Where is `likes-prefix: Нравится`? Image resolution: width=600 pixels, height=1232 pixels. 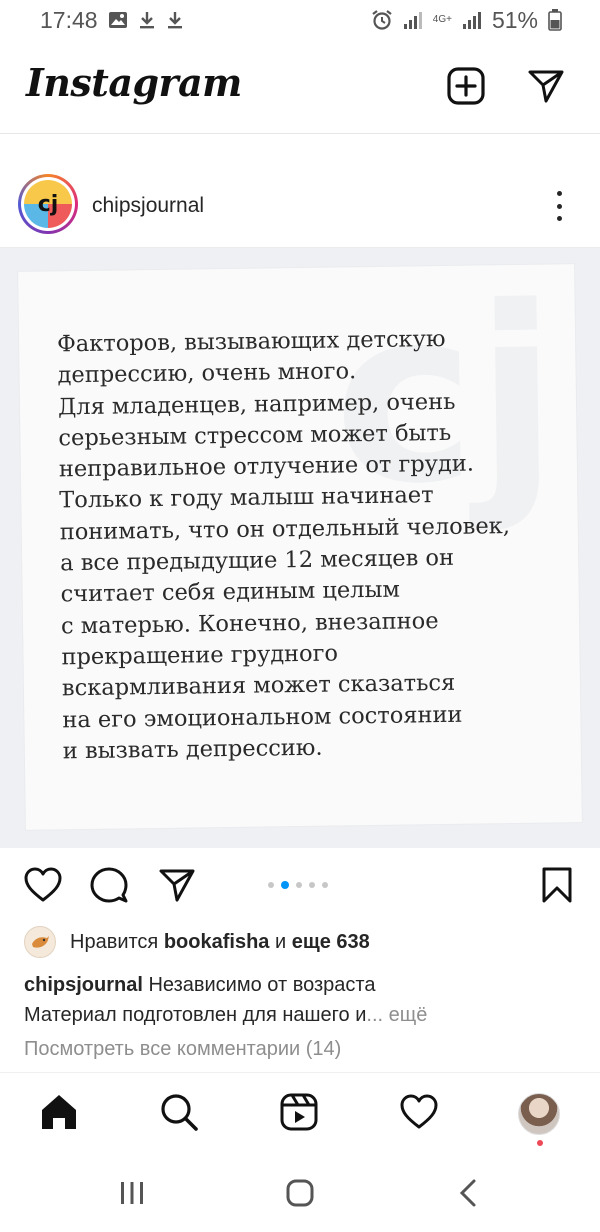
likes-prefix: Нравится is located at coordinates (114, 941).